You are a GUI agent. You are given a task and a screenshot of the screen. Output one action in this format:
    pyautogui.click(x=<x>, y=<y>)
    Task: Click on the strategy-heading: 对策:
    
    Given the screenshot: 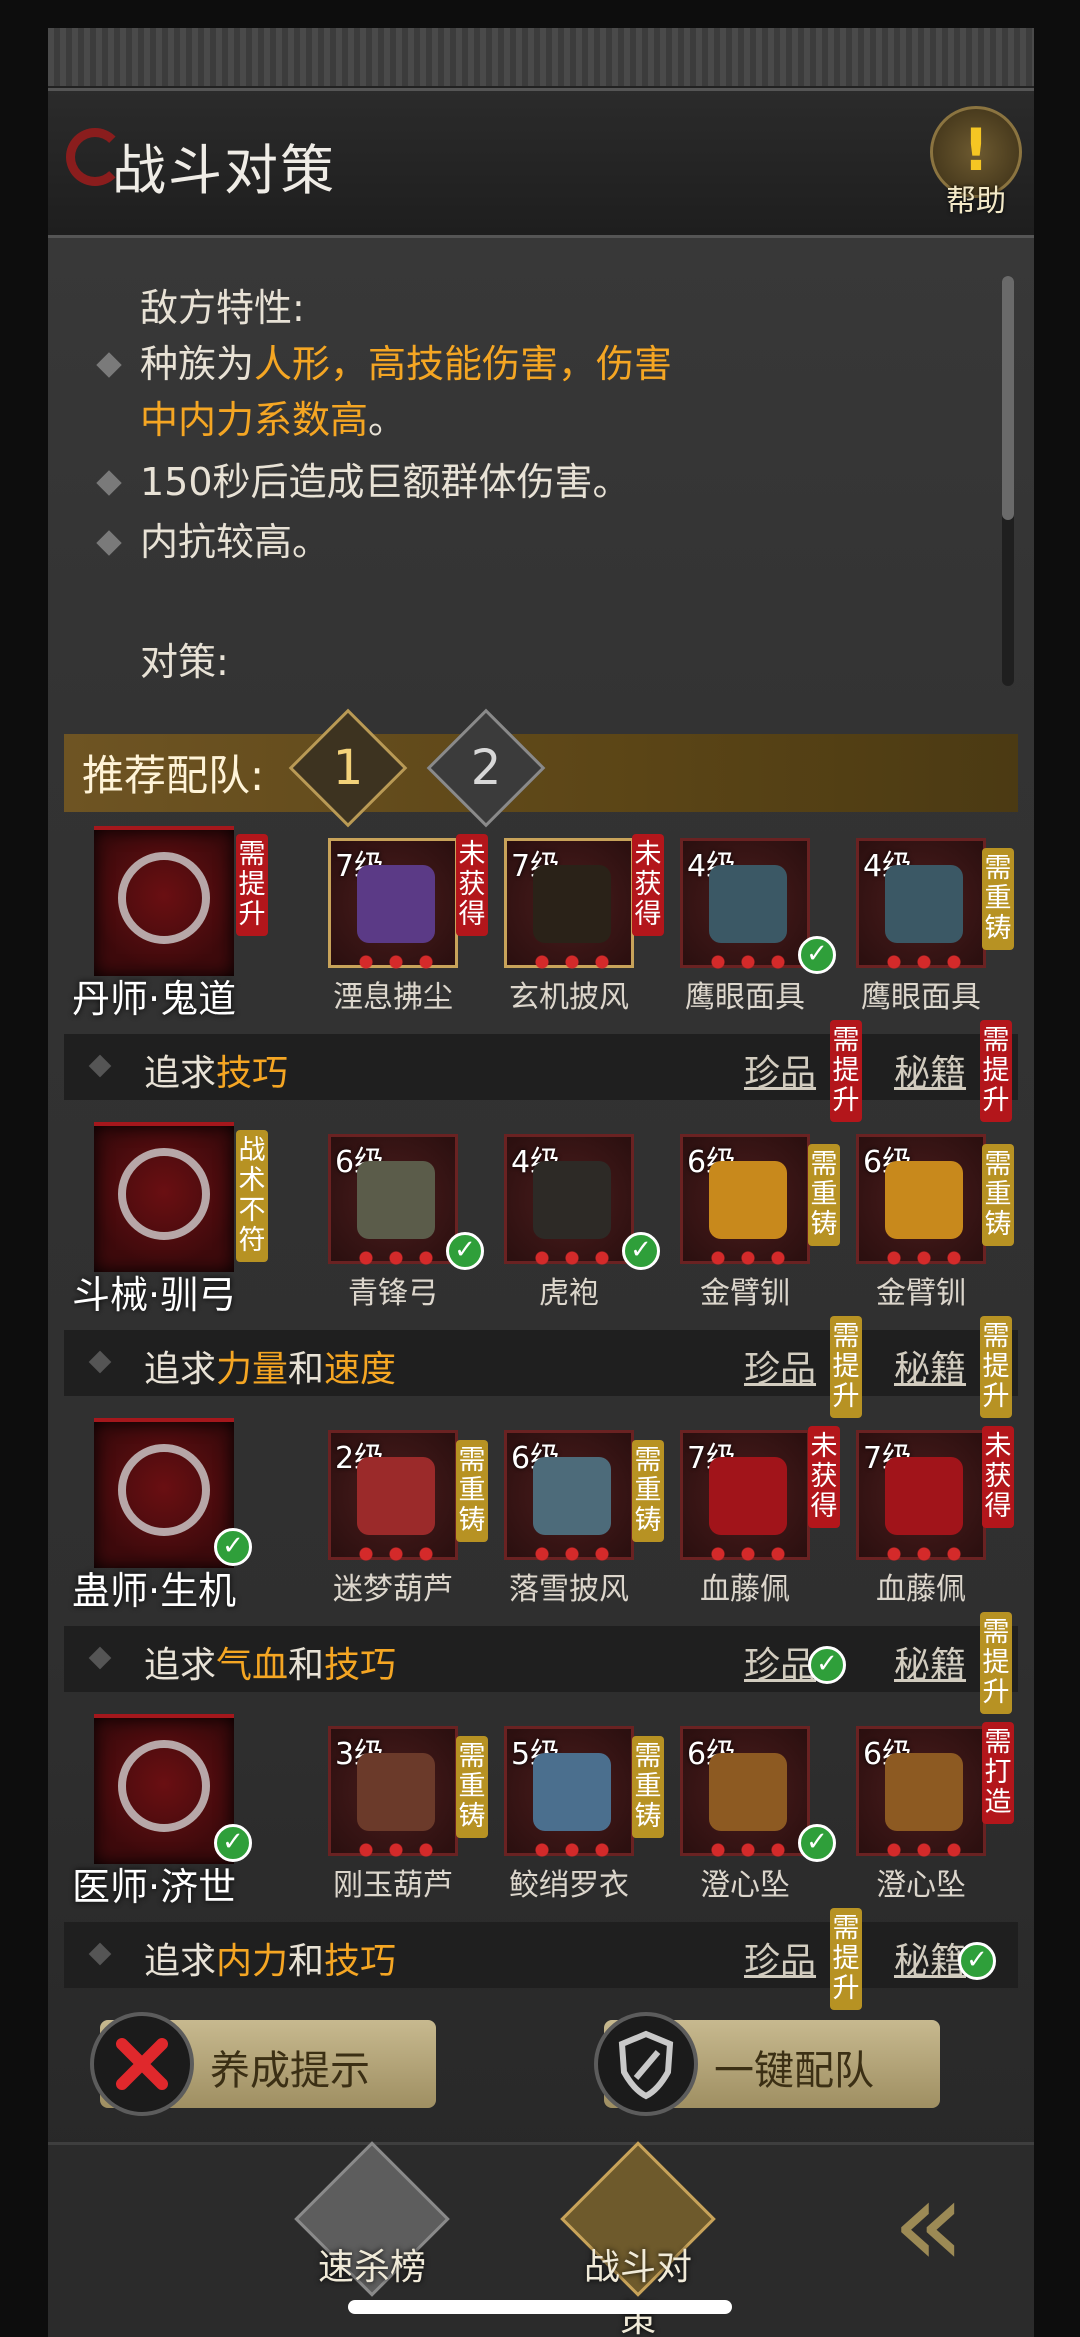 What is the action you would take?
    pyautogui.click(x=184, y=662)
    